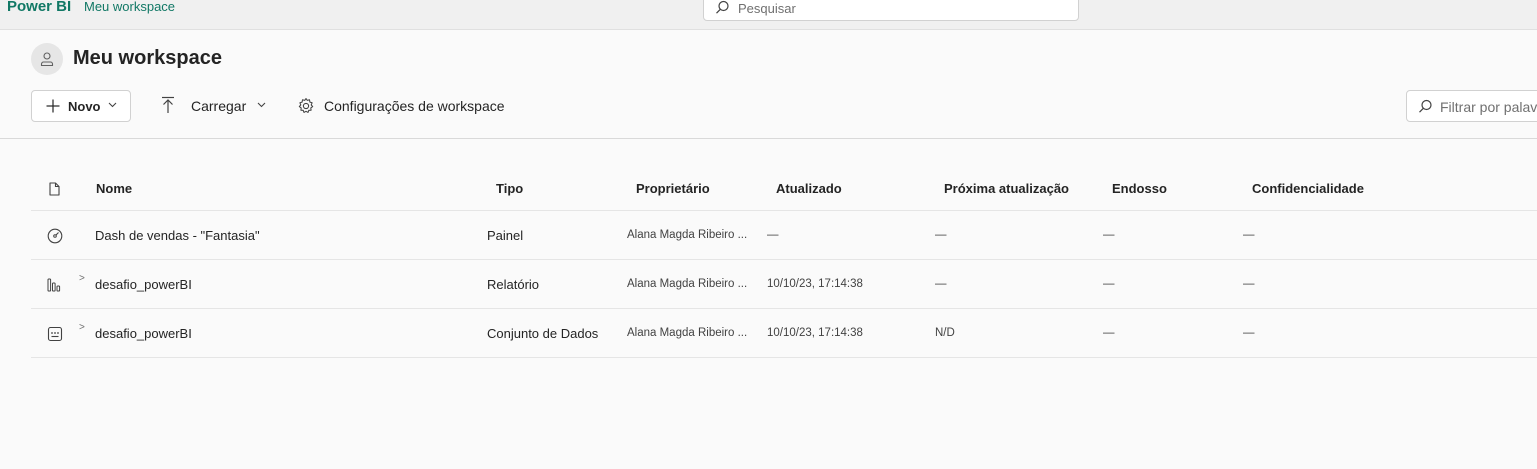  What do you see at coordinates (55, 236) in the screenshot?
I see `dashboard-icon` at bounding box center [55, 236].